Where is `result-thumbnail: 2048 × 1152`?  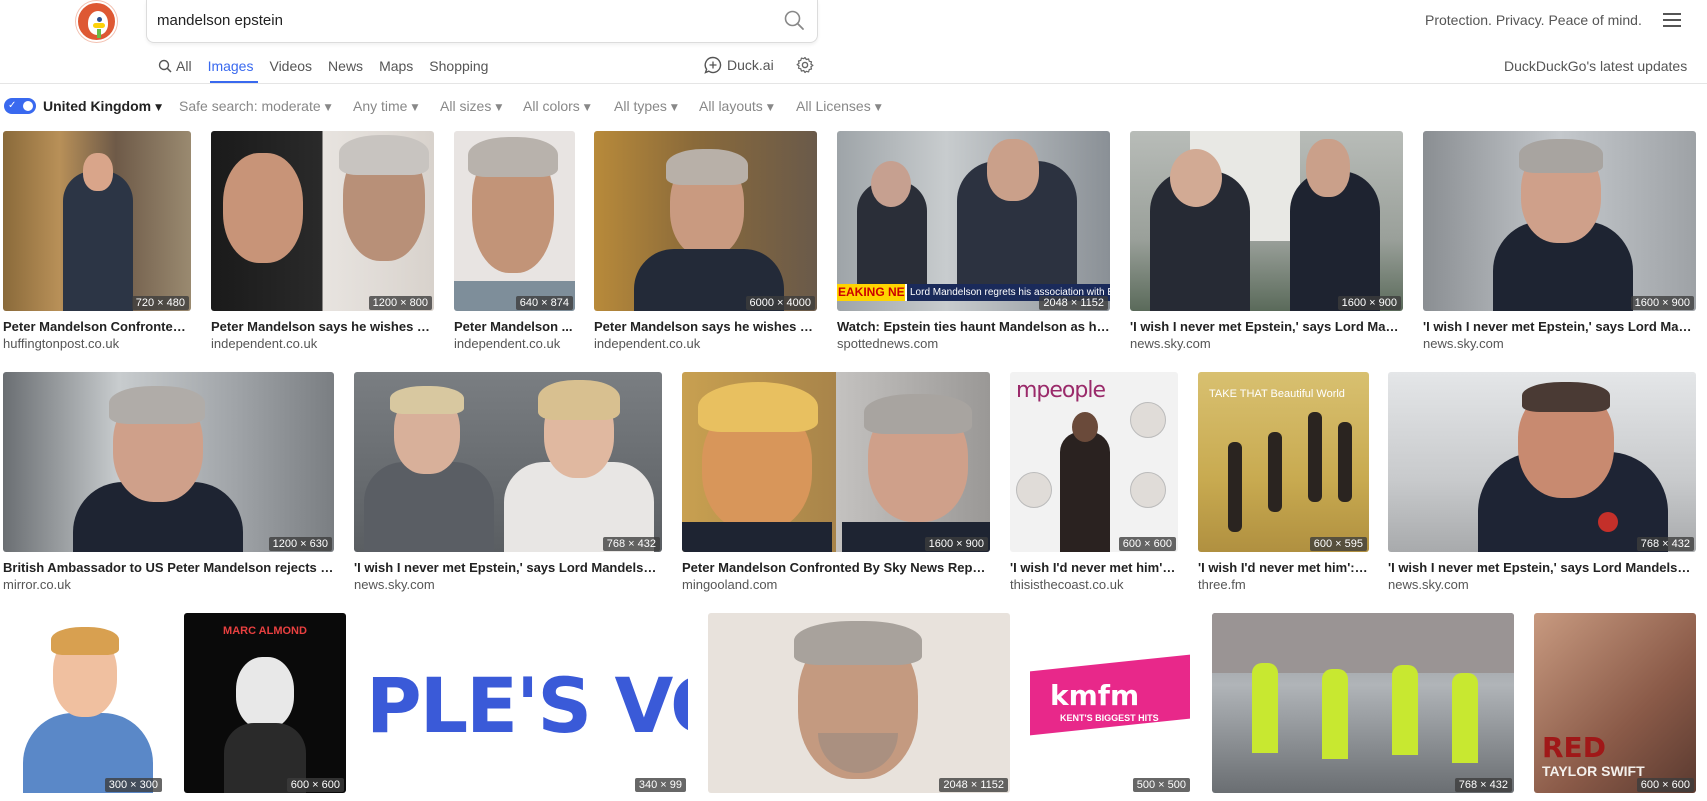
result-thumbnail: 2048 × 1152 is located at coordinates (859, 703).